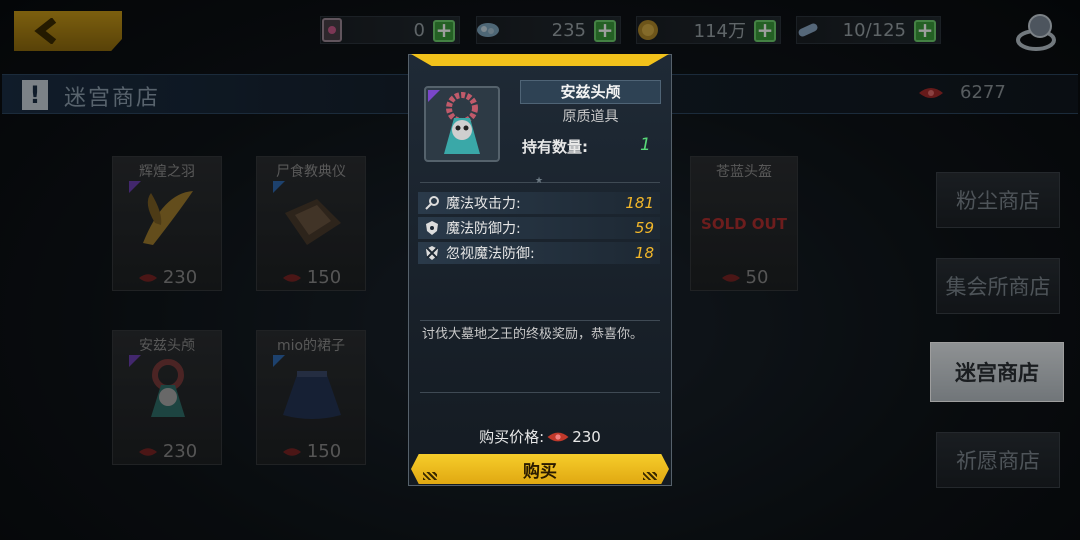 Image resolution: width=1080 pixels, height=540 pixels. What do you see at coordinates (645, 145) in the screenshot?
I see `hold-count-value: 1` at bounding box center [645, 145].